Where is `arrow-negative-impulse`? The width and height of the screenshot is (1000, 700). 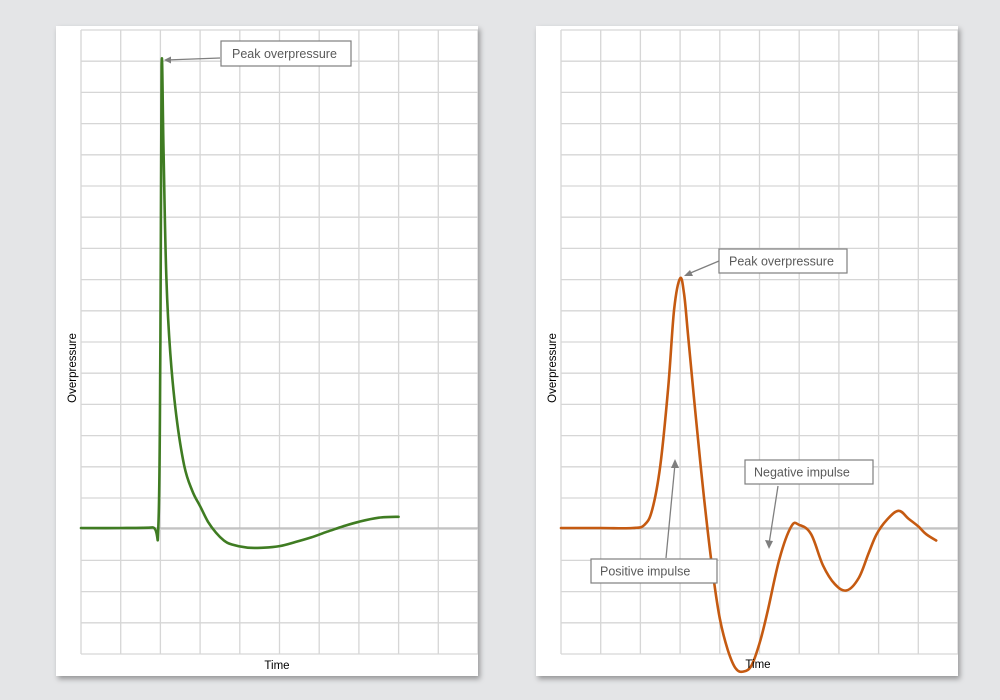
arrow-negative-impulse is located at coordinates (773, 515).